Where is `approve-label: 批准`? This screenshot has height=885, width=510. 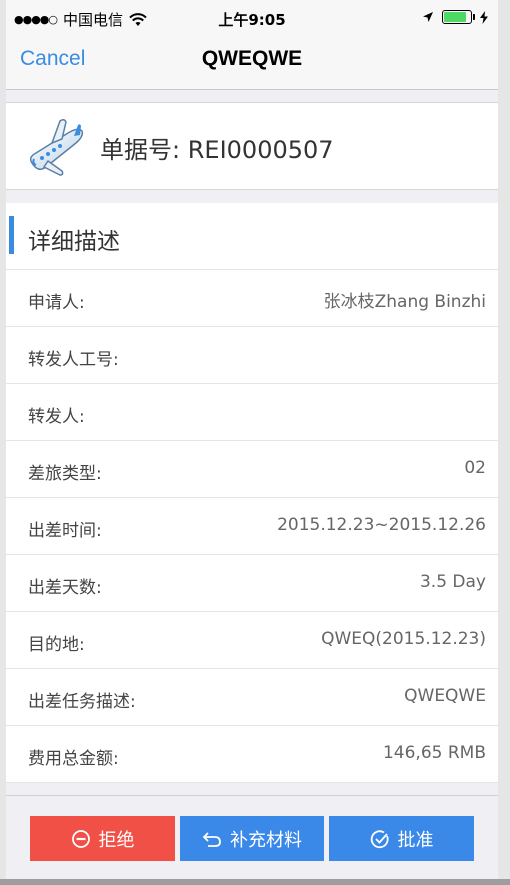
approve-label: 批准 is located at coordinates (415, 840).